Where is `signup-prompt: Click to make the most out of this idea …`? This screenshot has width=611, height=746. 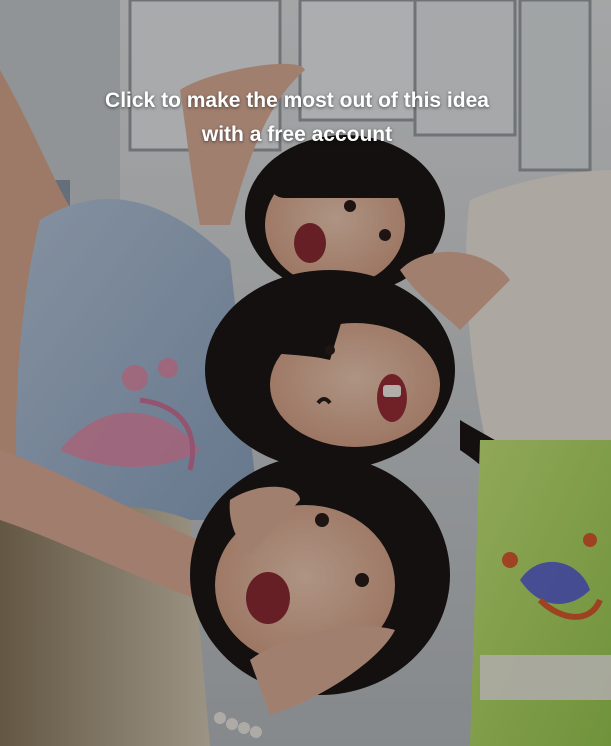 signup-prompt: Click to make the most out of this idea … is located at coordinates (297, 118).